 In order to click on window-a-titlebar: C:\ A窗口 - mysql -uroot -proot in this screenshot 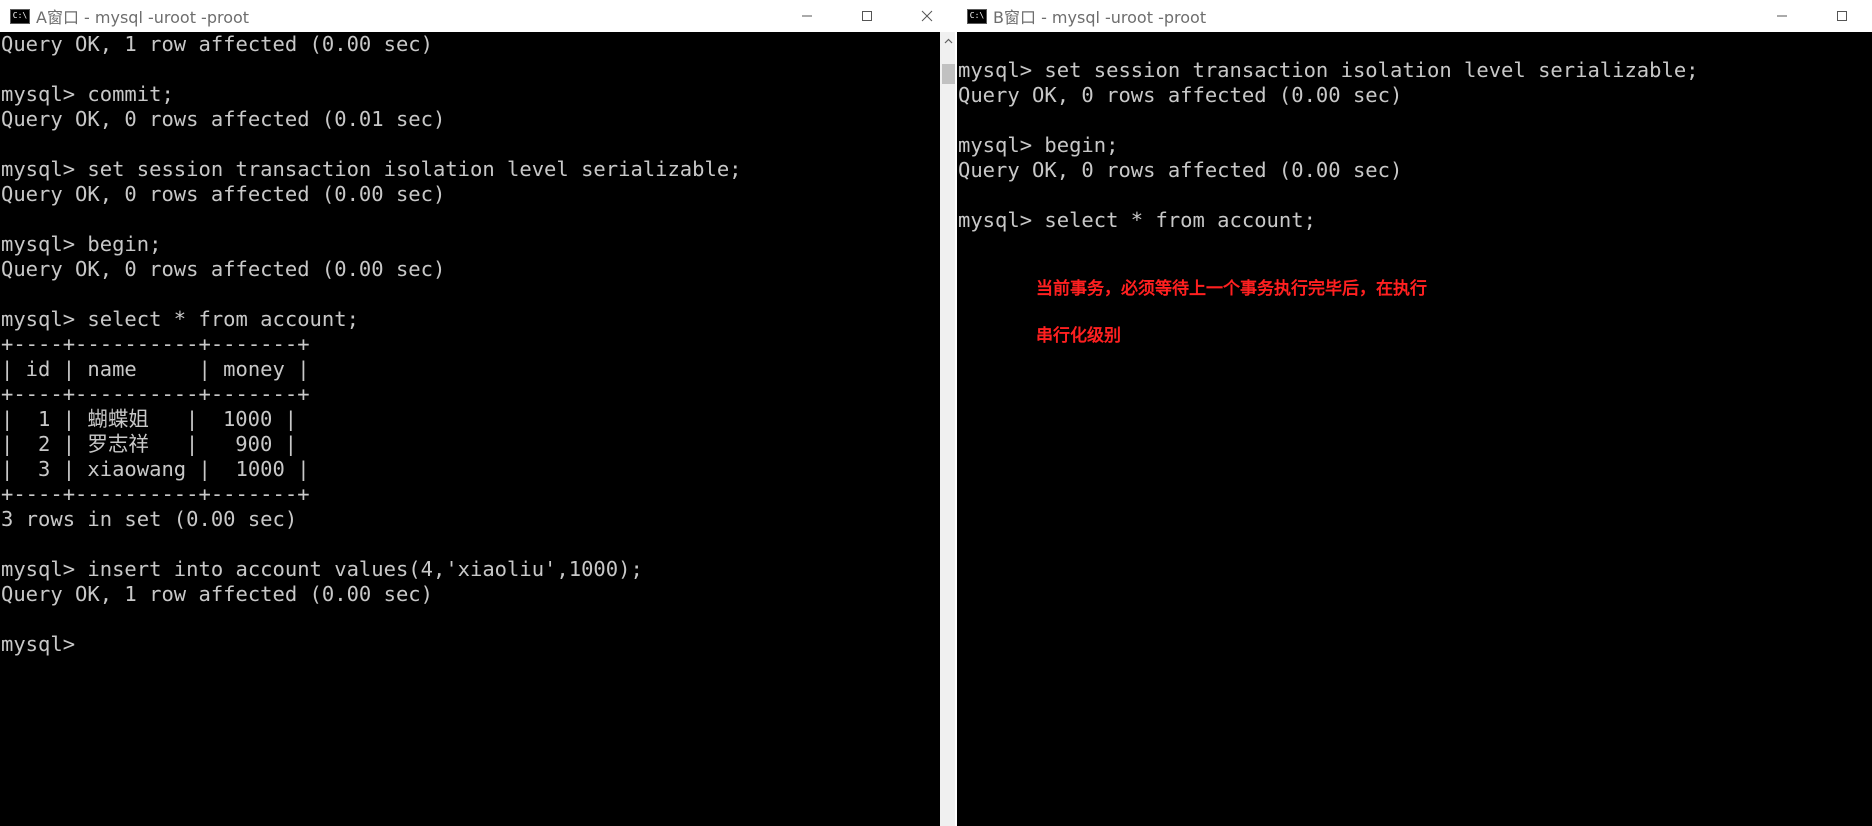, I will do `click(478, 16)`.